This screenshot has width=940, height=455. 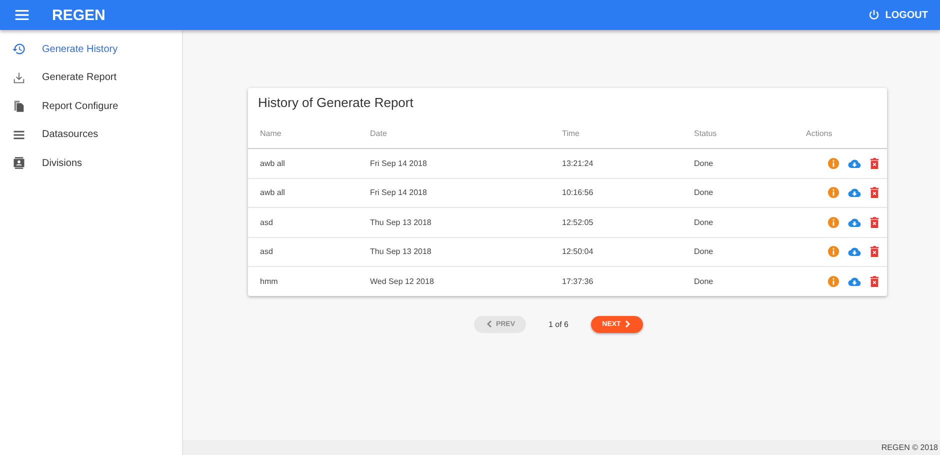 I want to click on card-title: History of Generate Report, so click(x=335, y=103).